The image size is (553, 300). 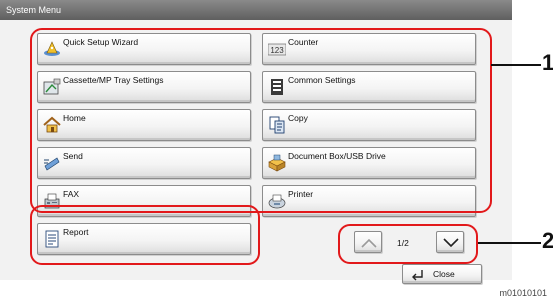 What do you see at coordinates (73, 156) in the screenshot?
I see `button-label: Send` at bounding box center [73, 156].